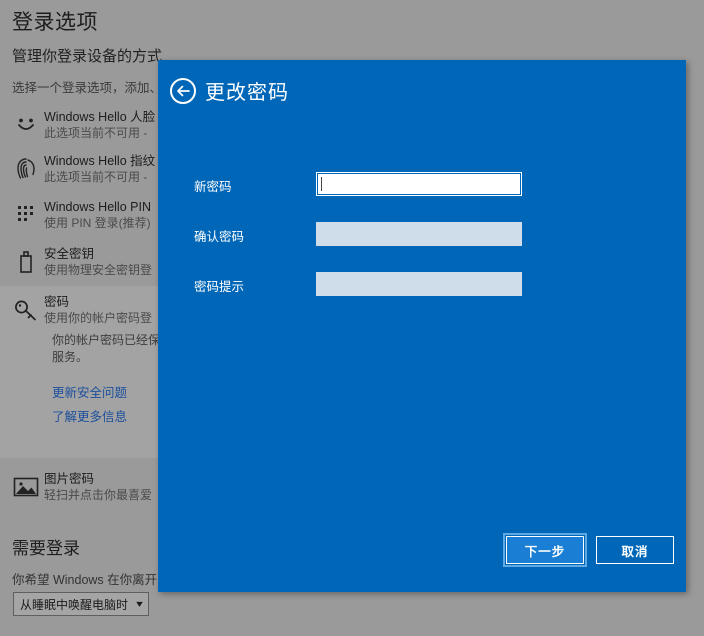 The height and width of the screenshot is (636, 704). Describe the element at coordinates (69, 479) in the screenshot. I see `option-title: 图片密码` at that location.